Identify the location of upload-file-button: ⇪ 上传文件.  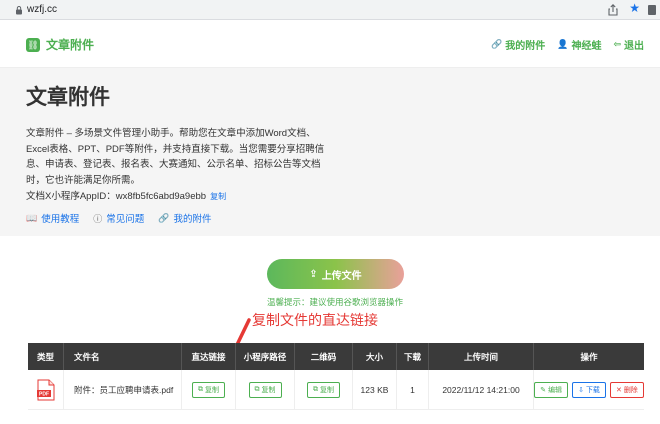
(335, 274).